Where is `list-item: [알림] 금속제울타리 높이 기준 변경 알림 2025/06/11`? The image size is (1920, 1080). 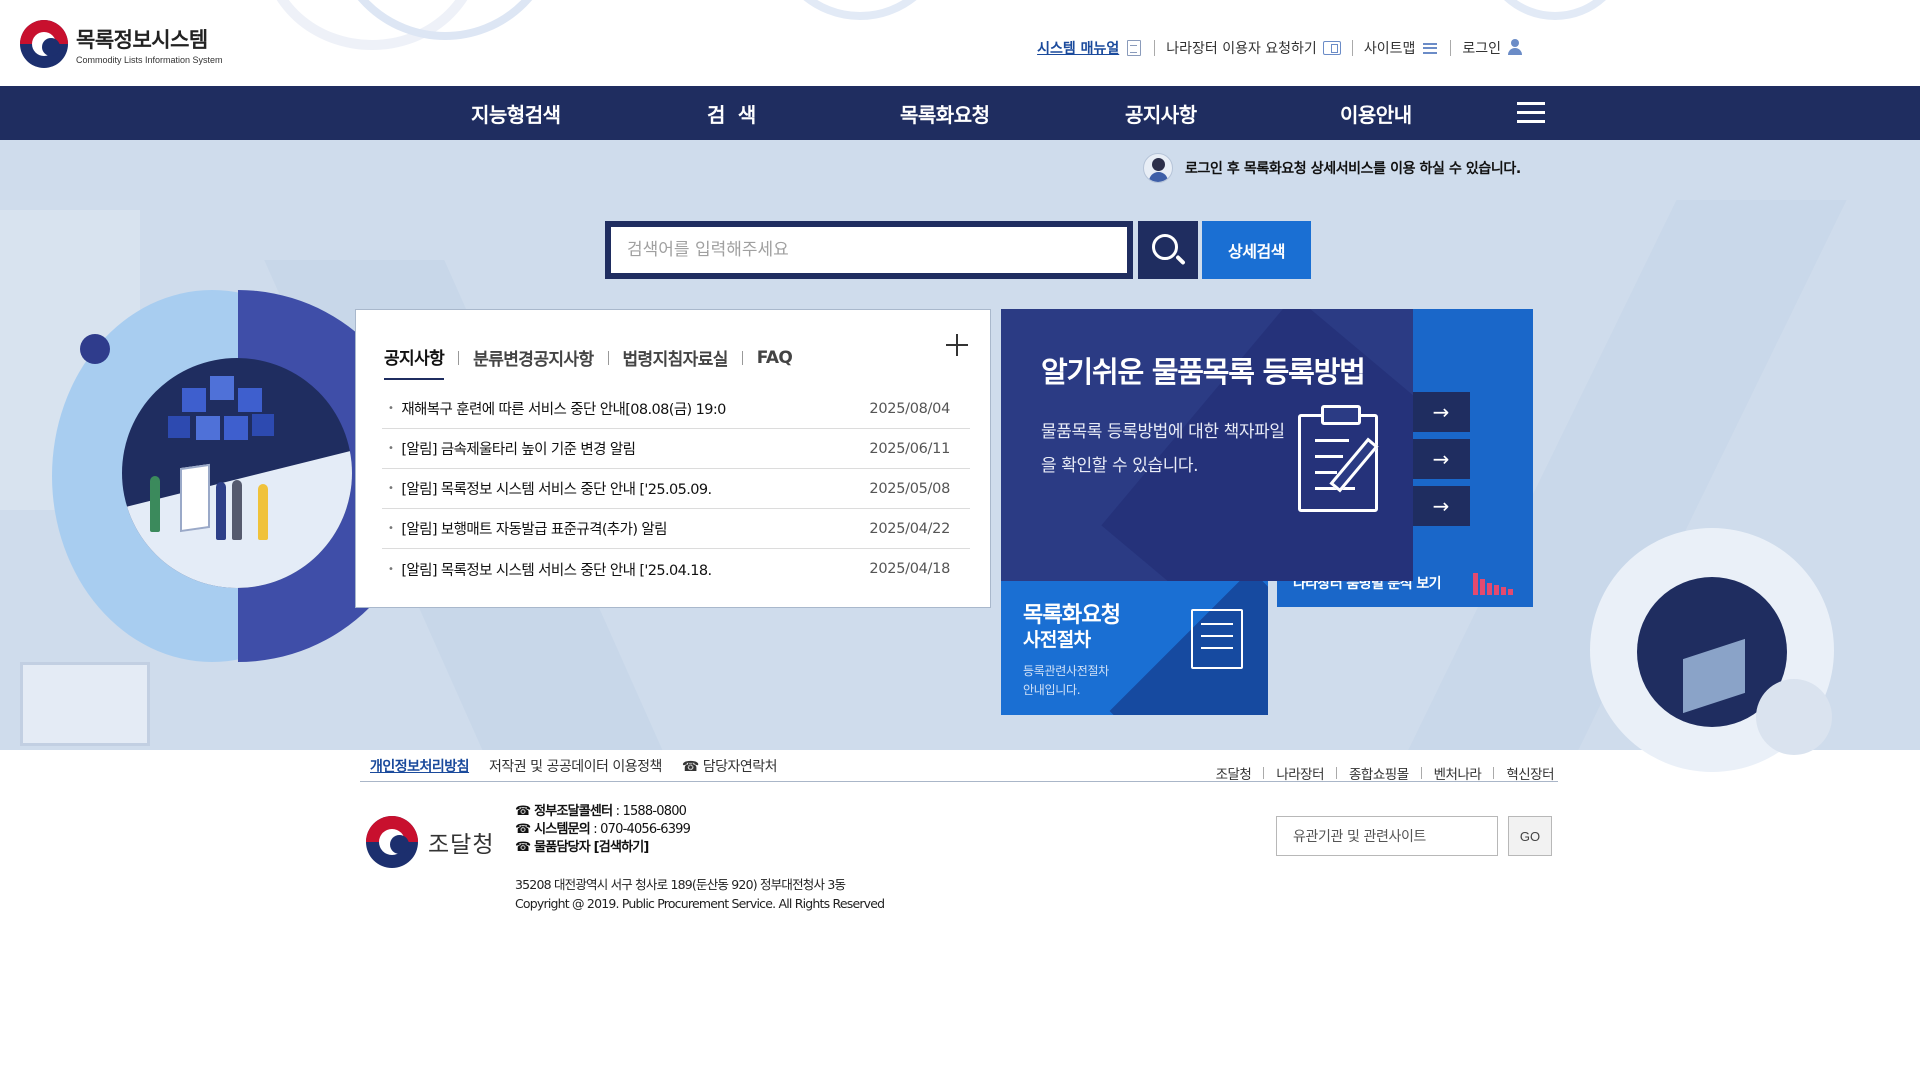
list-item: [알림] 금속제울타리 높이 기준 변경 알림 2025/06/11 is located at coordinates (676, 449).